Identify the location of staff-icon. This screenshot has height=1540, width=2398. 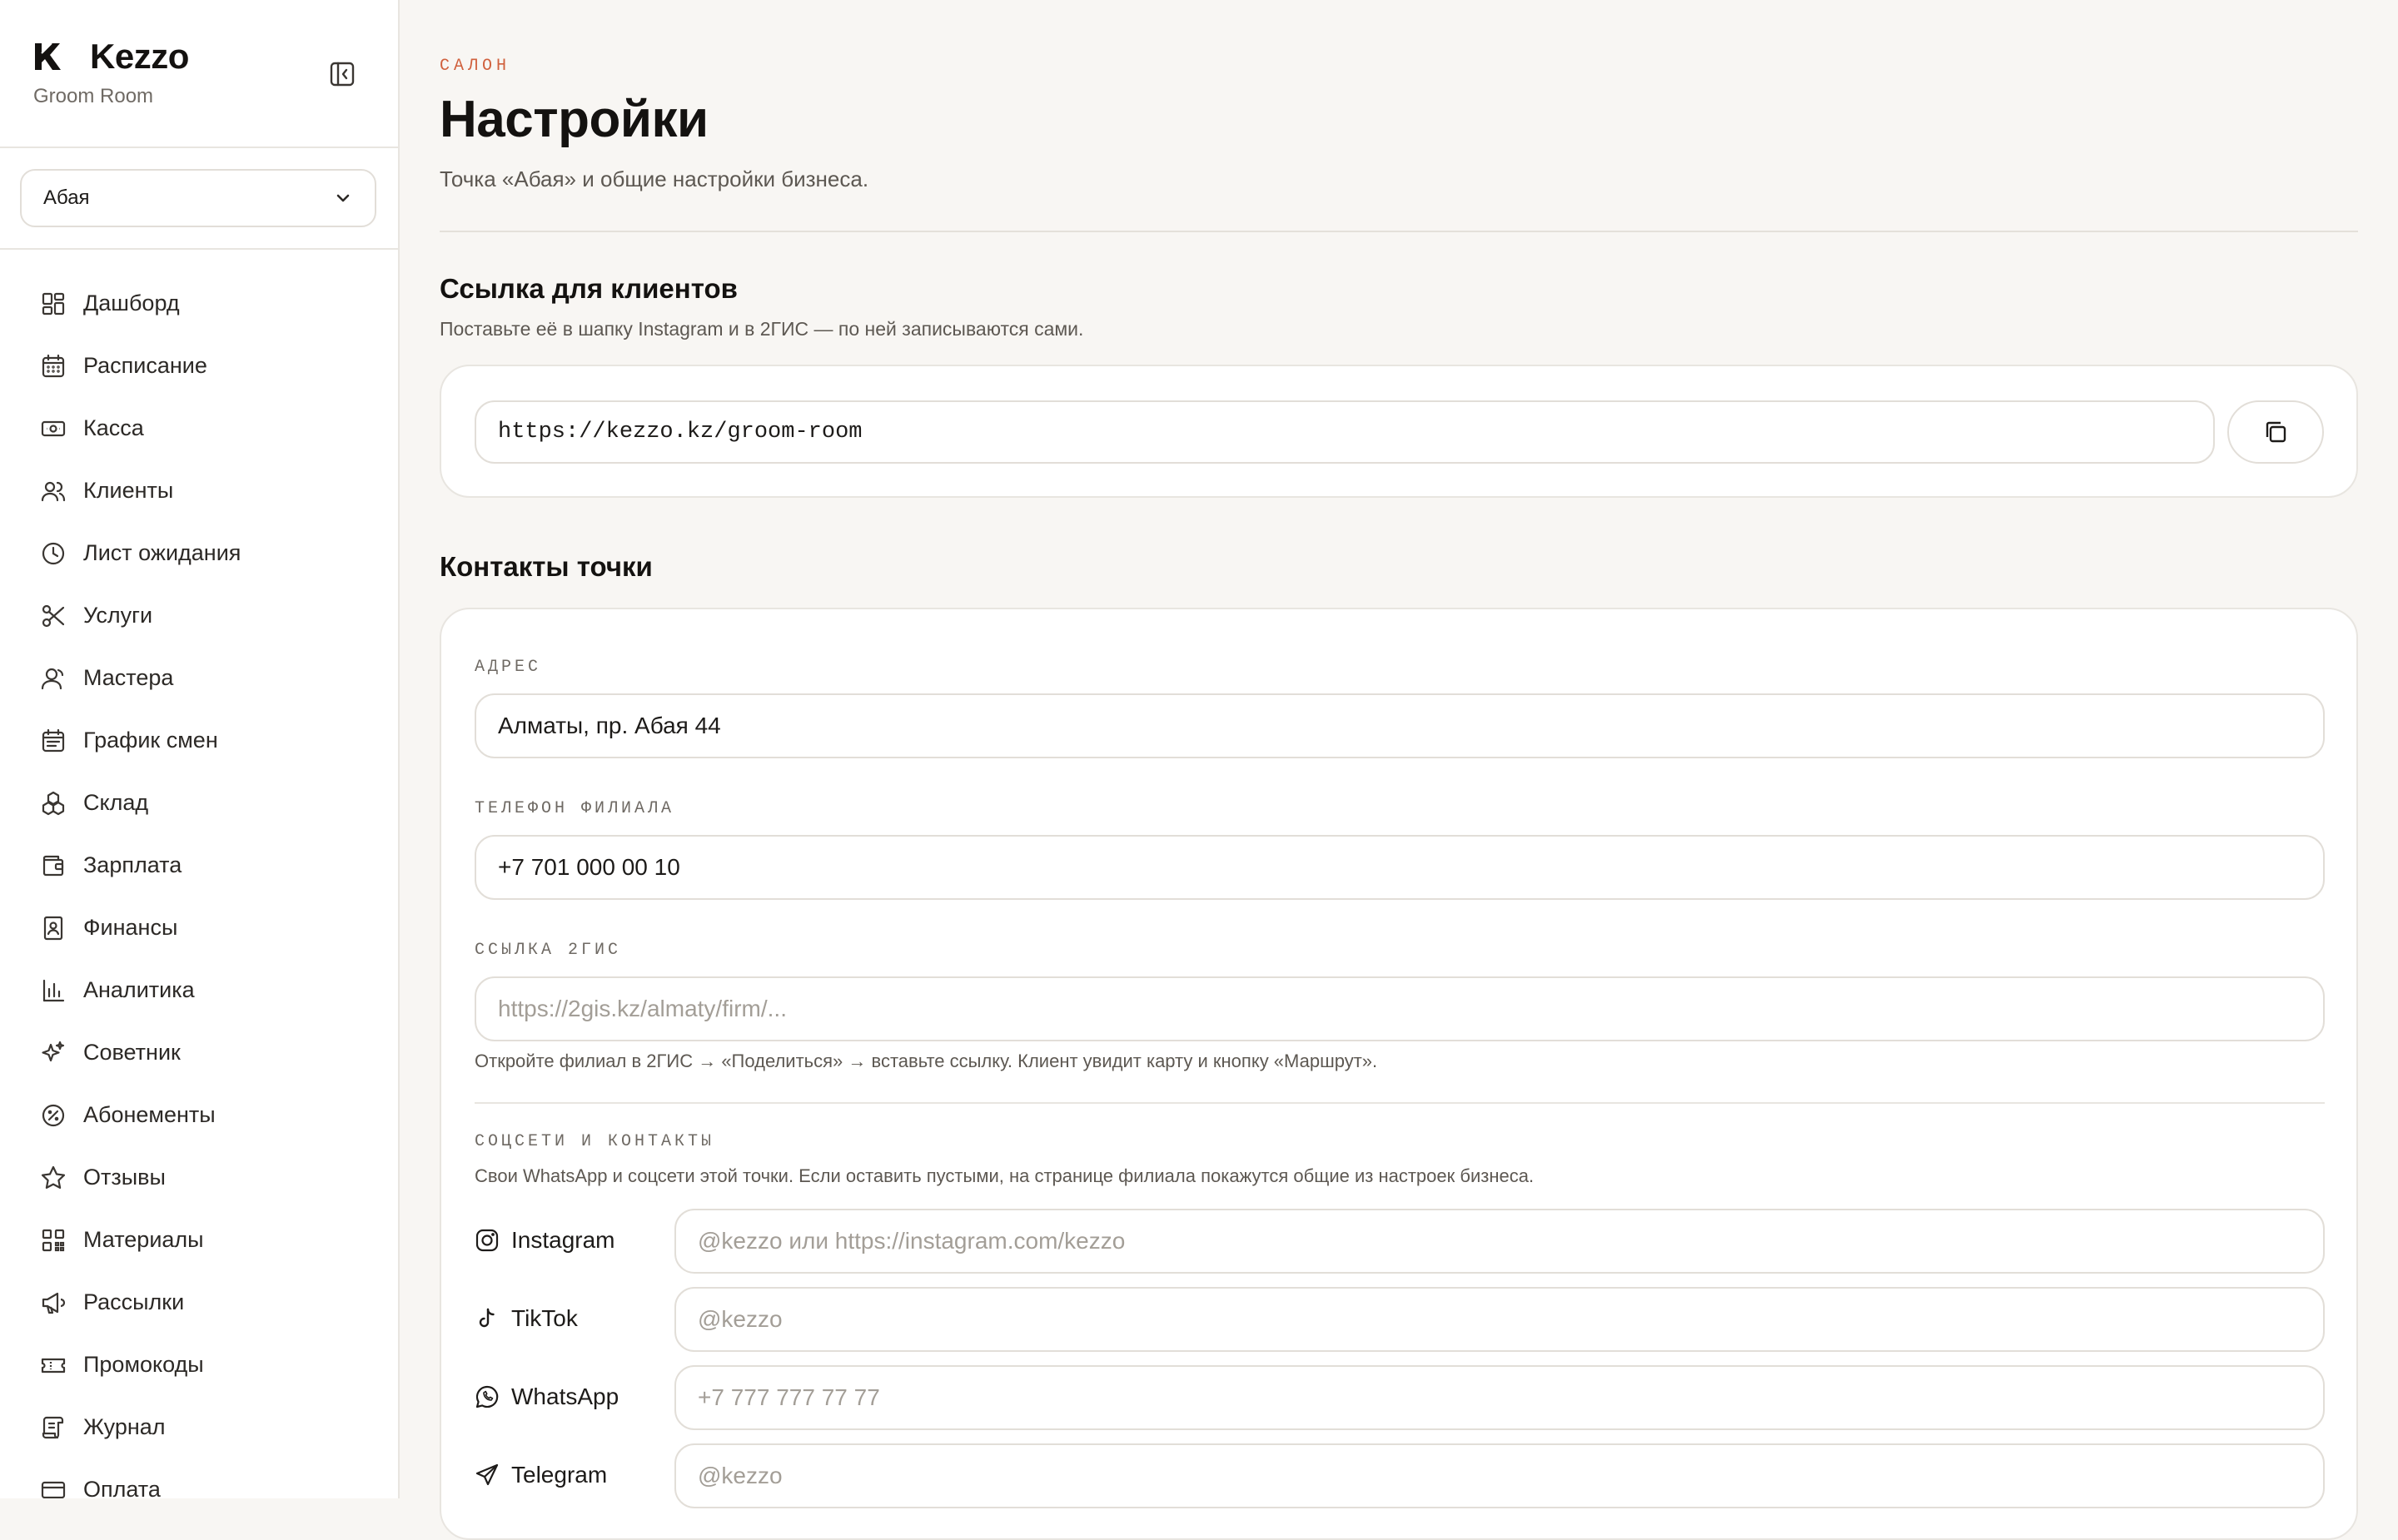
(52, 678).